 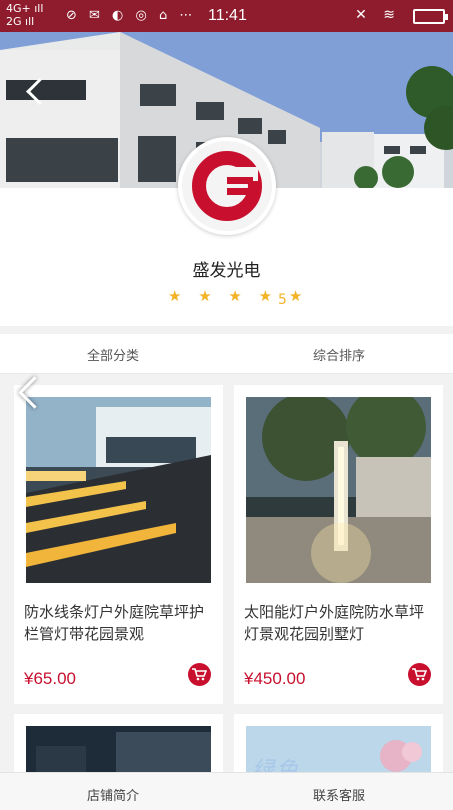 What do you see at coordinates (238, 296) in the screenshot?
I see `rating-stars-icon: ★ ★ ★ ★ ★` at bounding box center [238, 296].